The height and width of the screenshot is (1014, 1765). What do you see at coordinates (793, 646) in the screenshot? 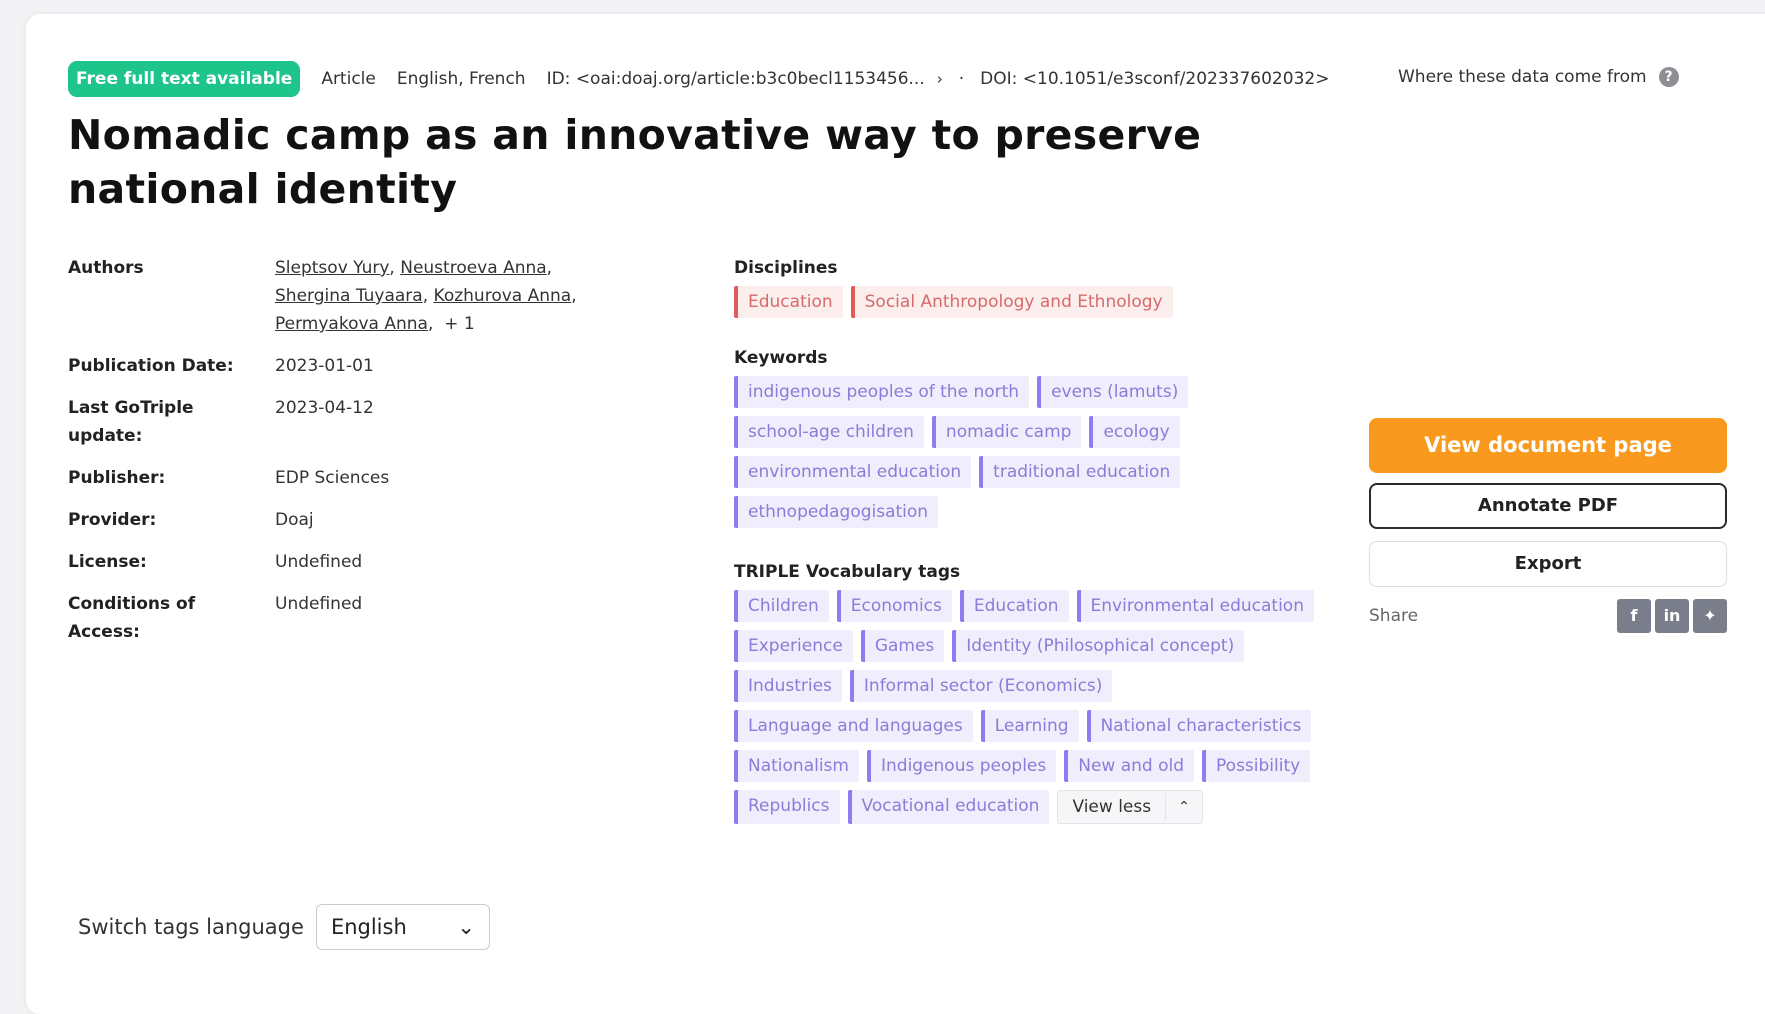
I see `vocab-tag: Experience` at bounding box center [793, 646].